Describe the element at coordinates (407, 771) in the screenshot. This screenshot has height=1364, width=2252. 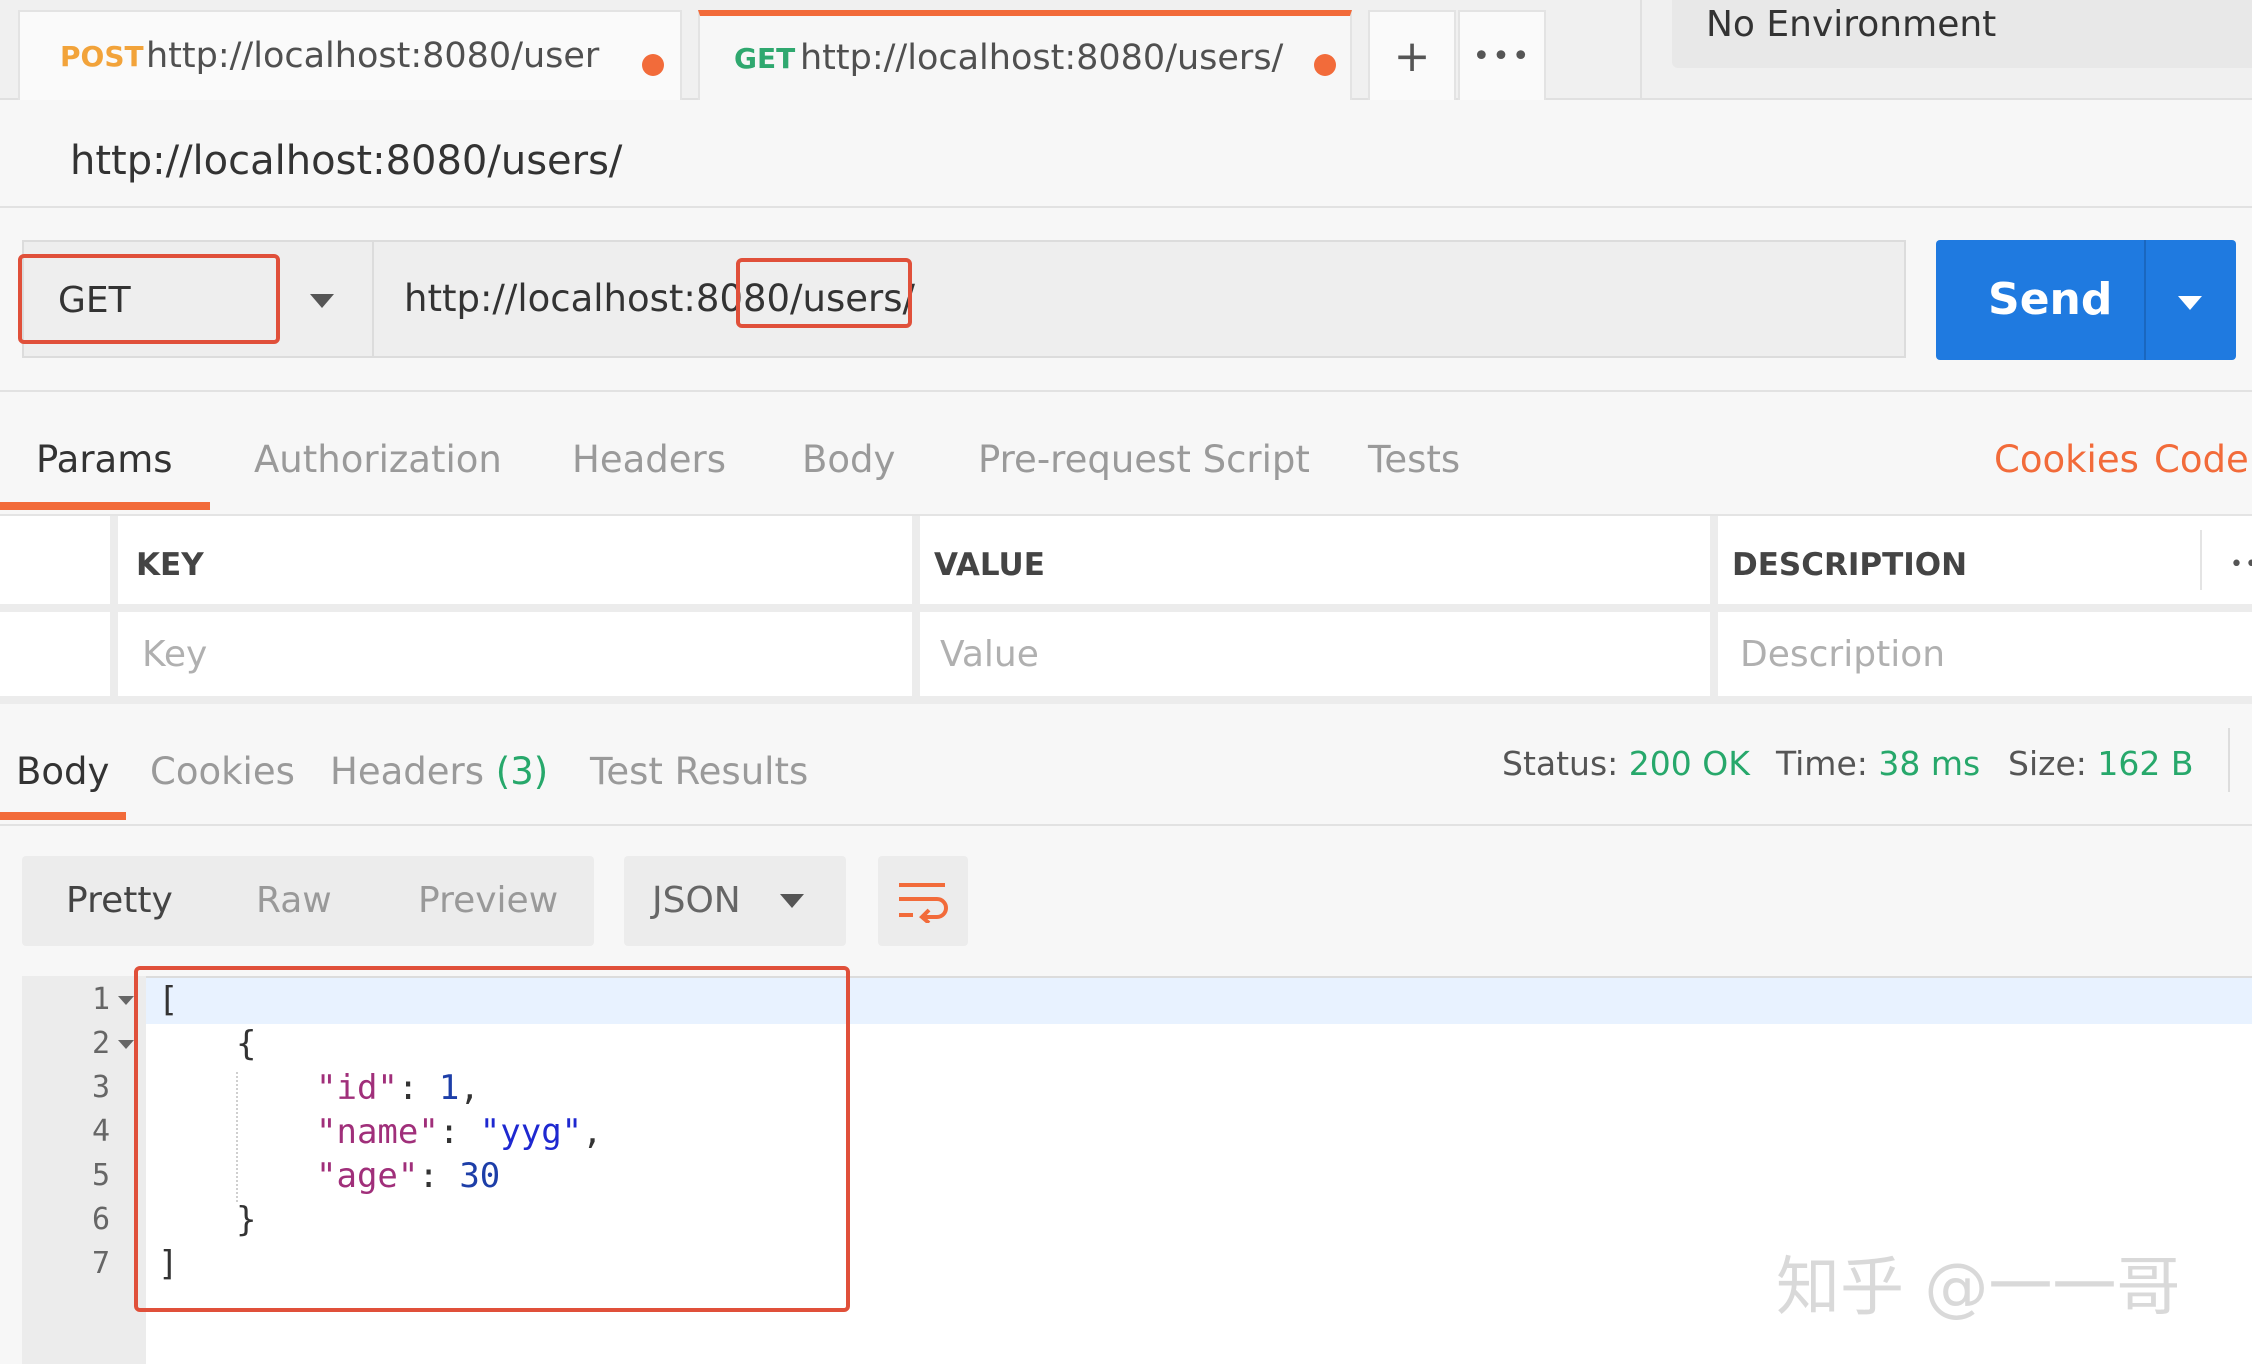
I see `headers-label: Headers` at that location.